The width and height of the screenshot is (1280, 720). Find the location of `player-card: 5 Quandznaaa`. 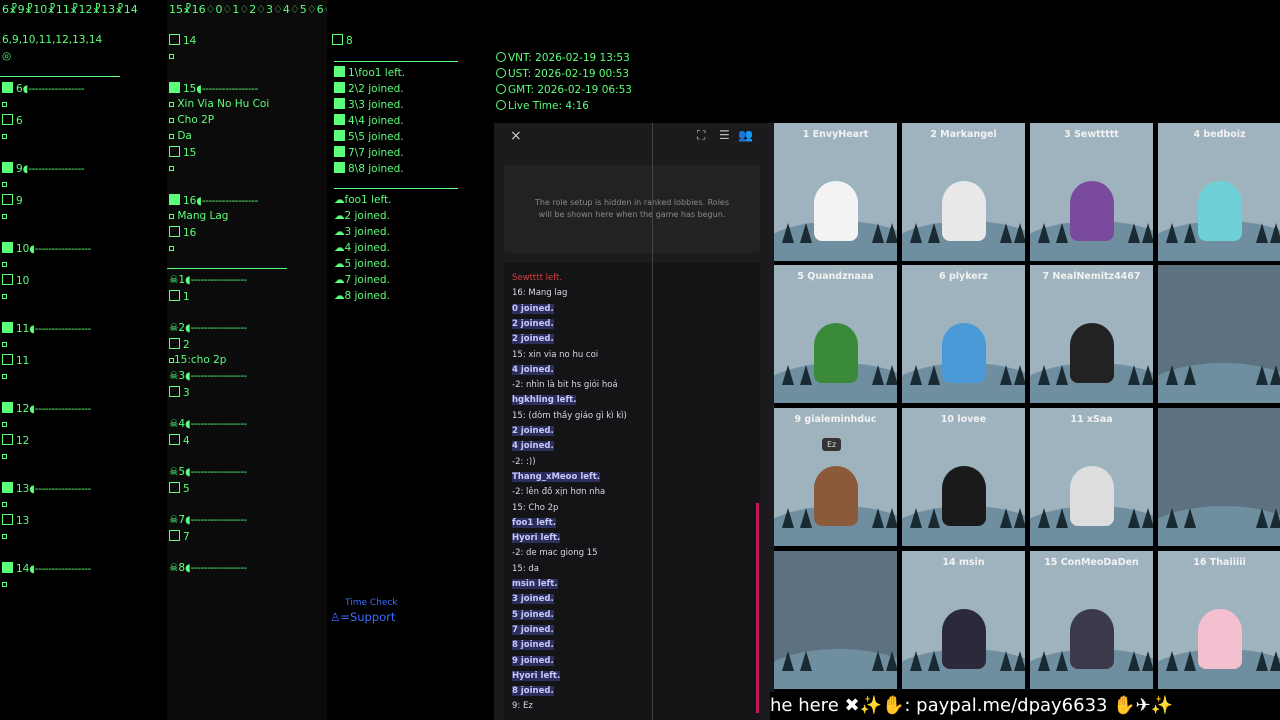

player-card: 5 Quandznaaa is located at coordinates (835, 334).